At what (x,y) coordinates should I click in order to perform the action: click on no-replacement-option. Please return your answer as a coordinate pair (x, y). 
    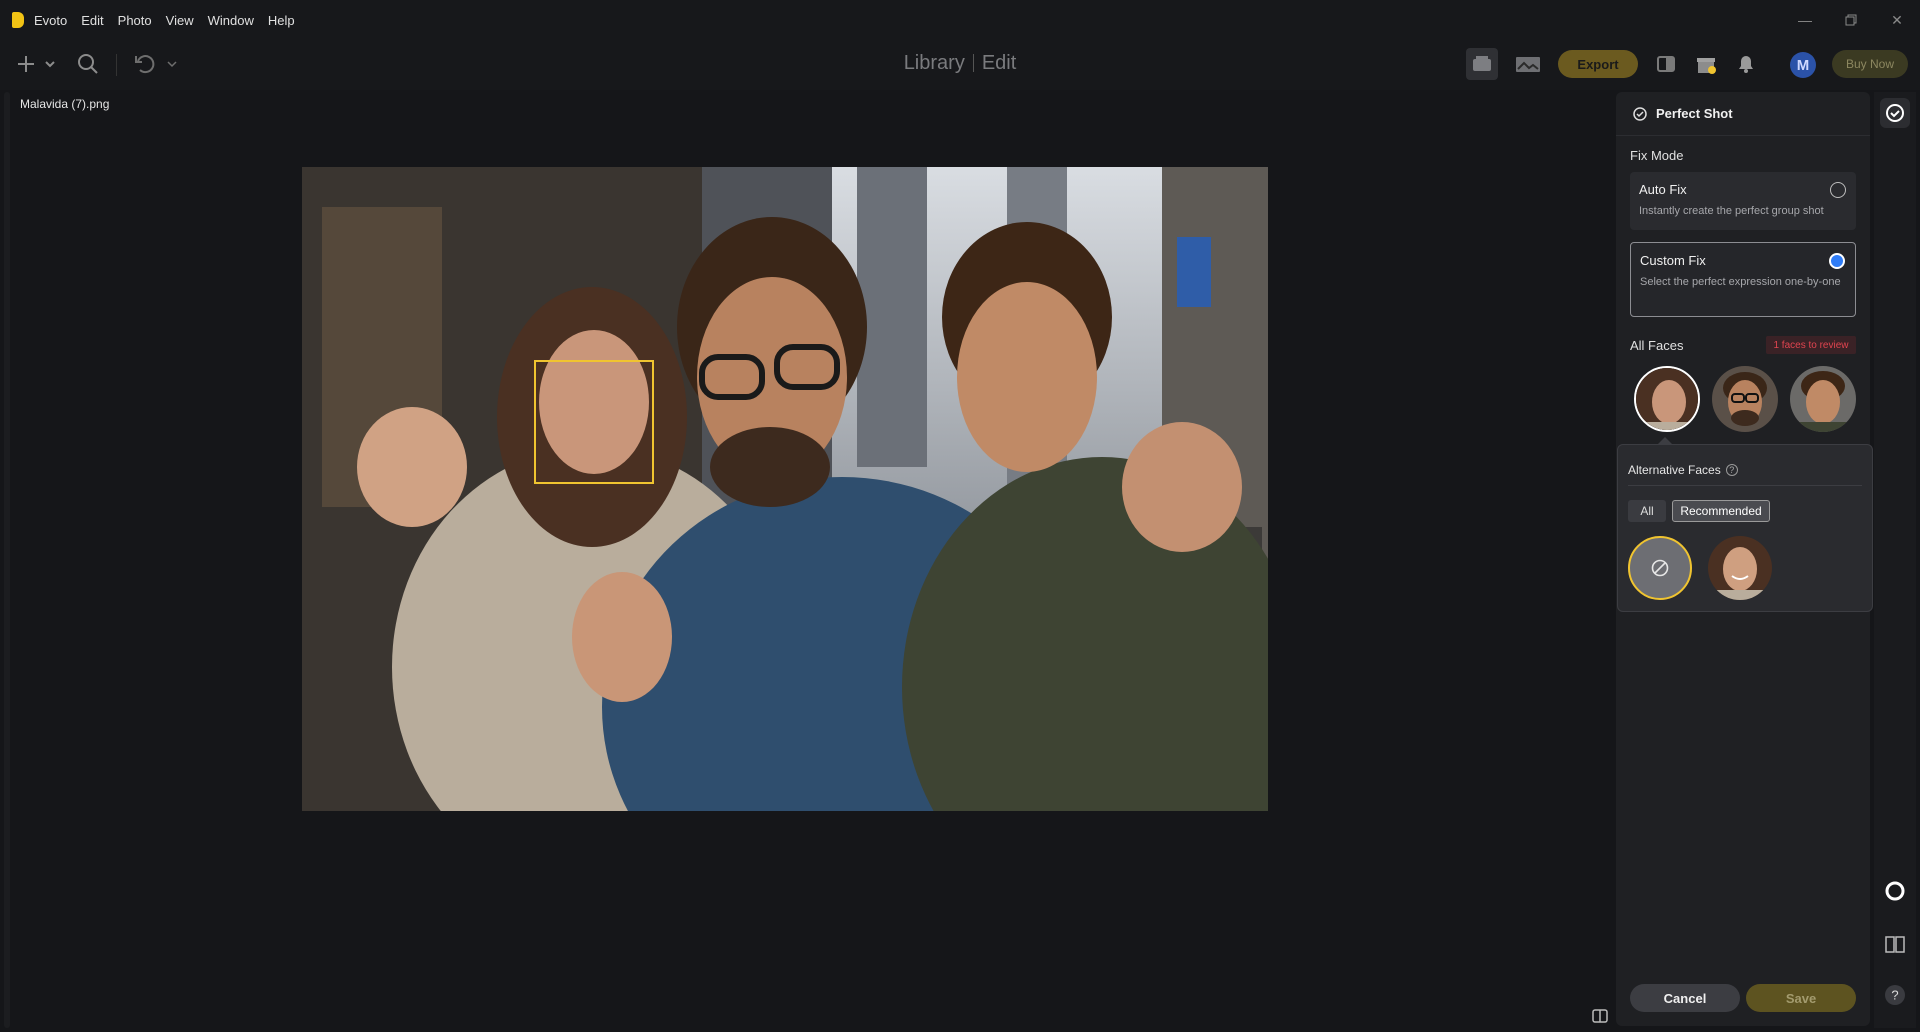
    Looking at the image, I should click on (1660, 568).